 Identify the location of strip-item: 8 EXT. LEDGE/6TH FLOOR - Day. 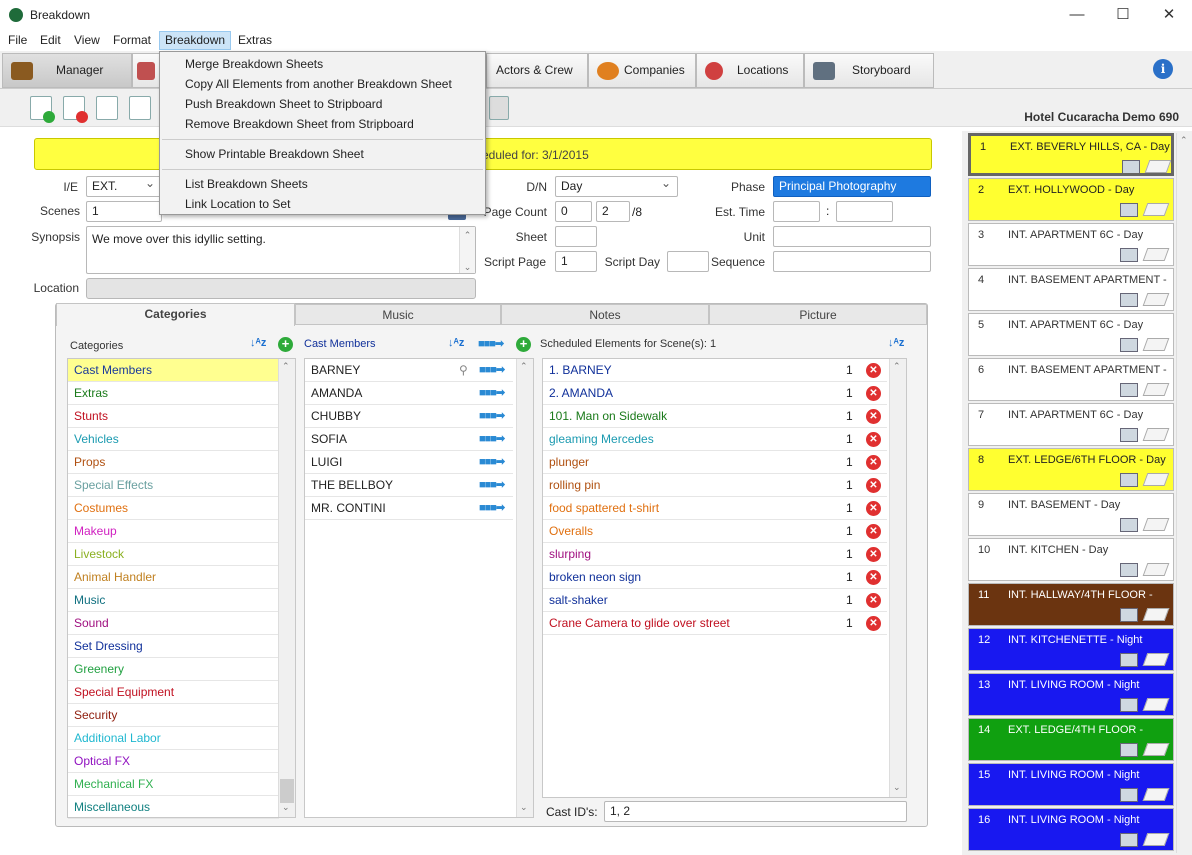
(1071, 469).